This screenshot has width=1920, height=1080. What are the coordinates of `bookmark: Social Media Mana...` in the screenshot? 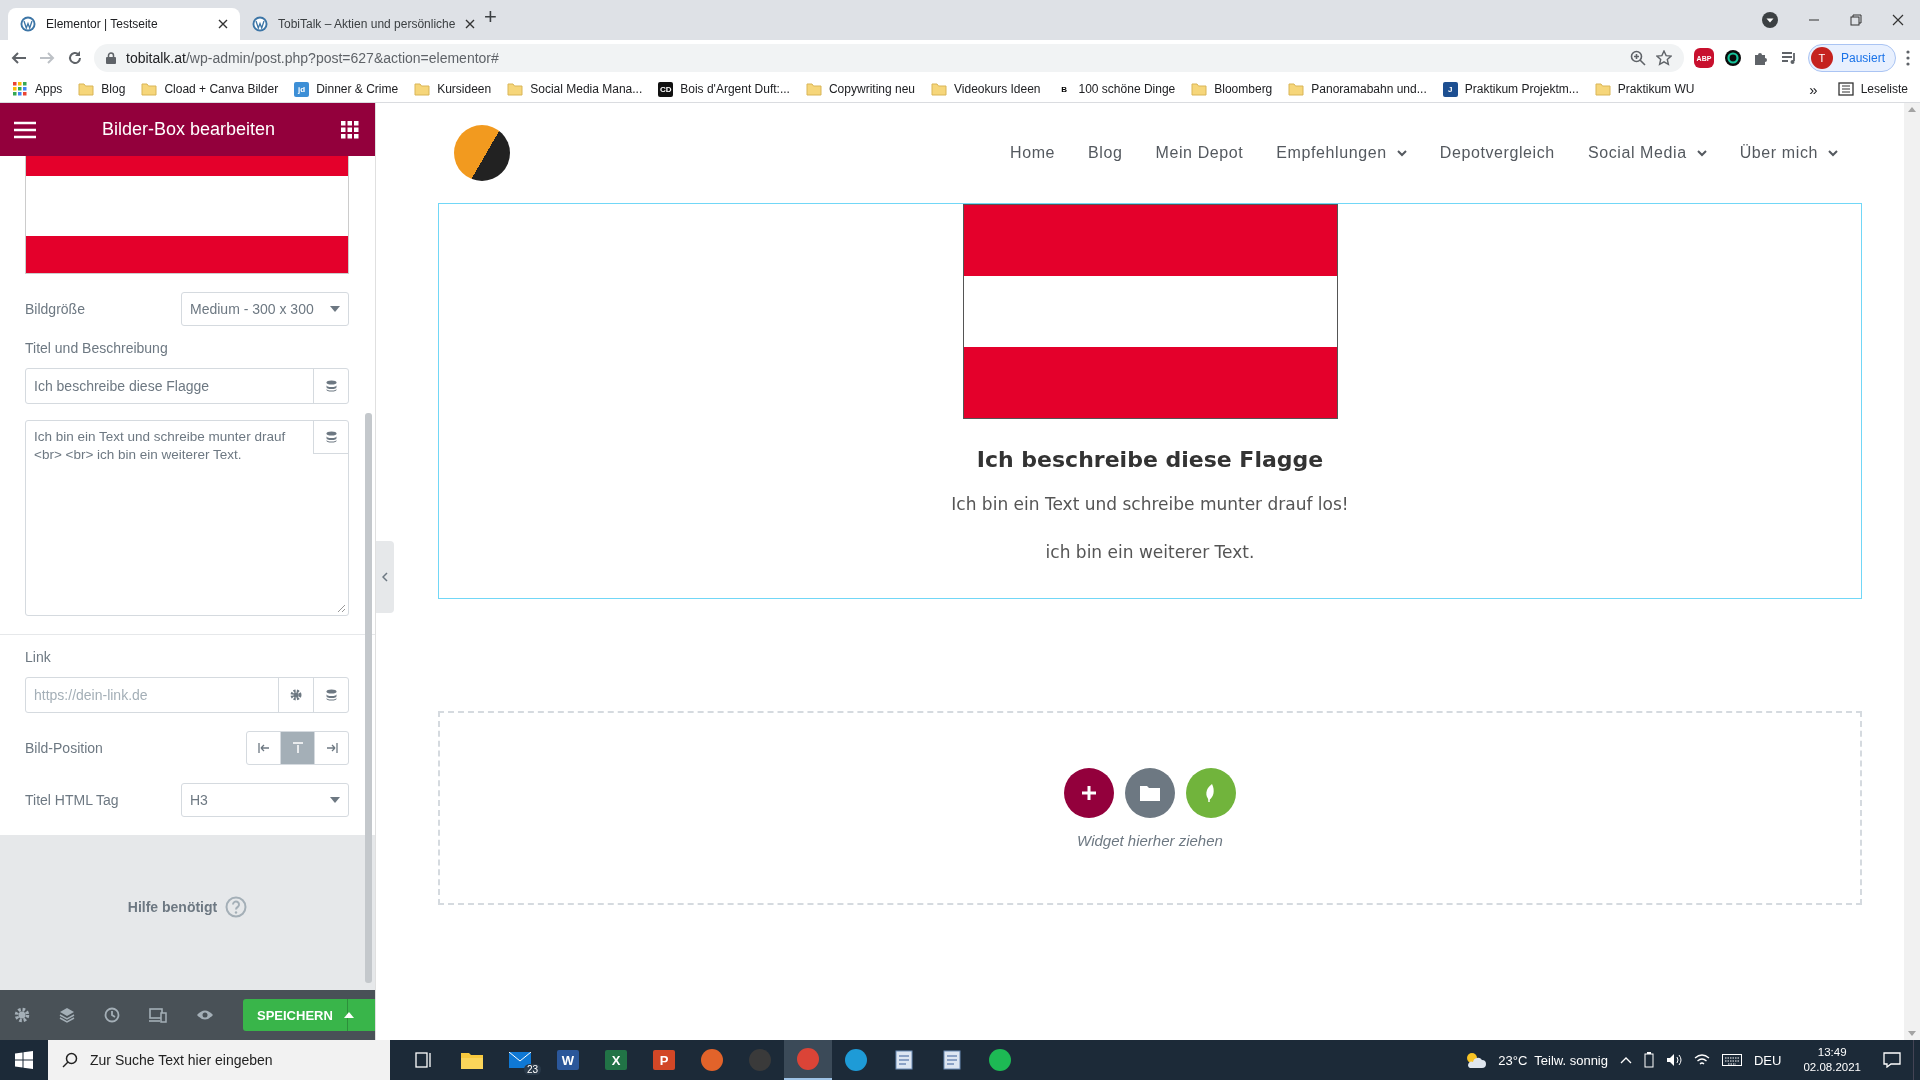 It's located at (575, 89).